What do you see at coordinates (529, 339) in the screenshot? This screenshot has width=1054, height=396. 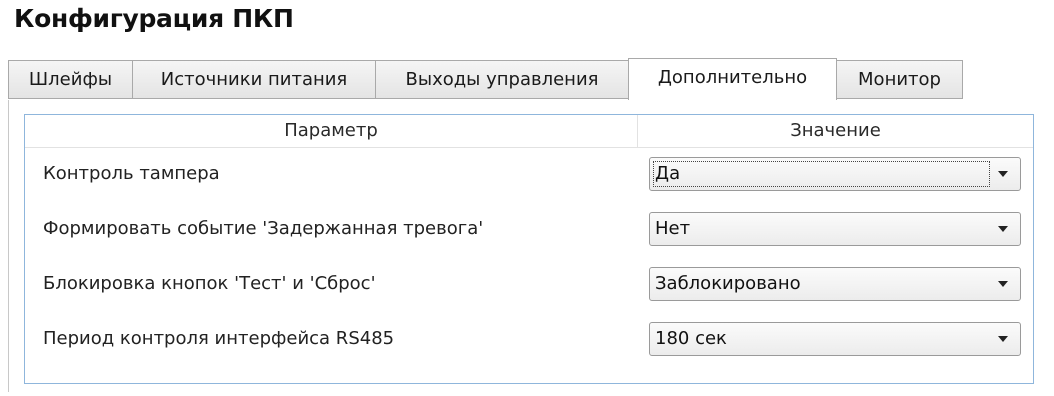 I see `grid-row-rs485-period: Период контроля интерфейса RS485 180 сек` at bounding box center [529, 339].